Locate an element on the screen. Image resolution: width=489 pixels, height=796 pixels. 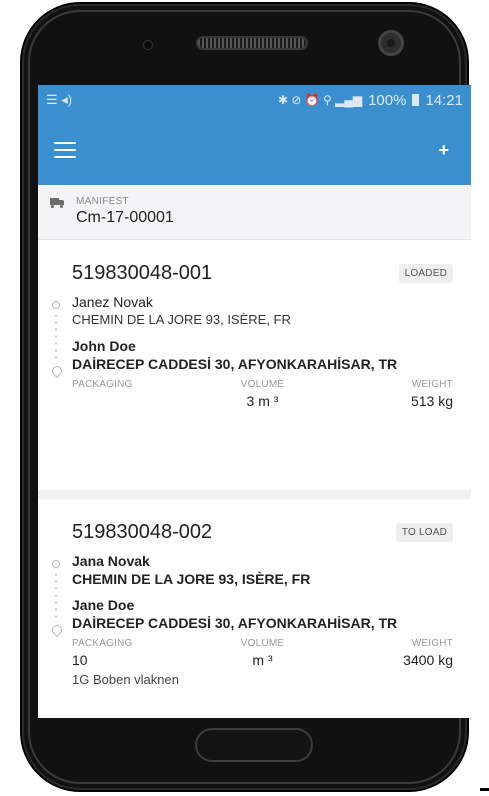
status-icons: ✱ ⊘ ⏰ ⚲ ▂▄▆ is located at coordinates (320, 100).